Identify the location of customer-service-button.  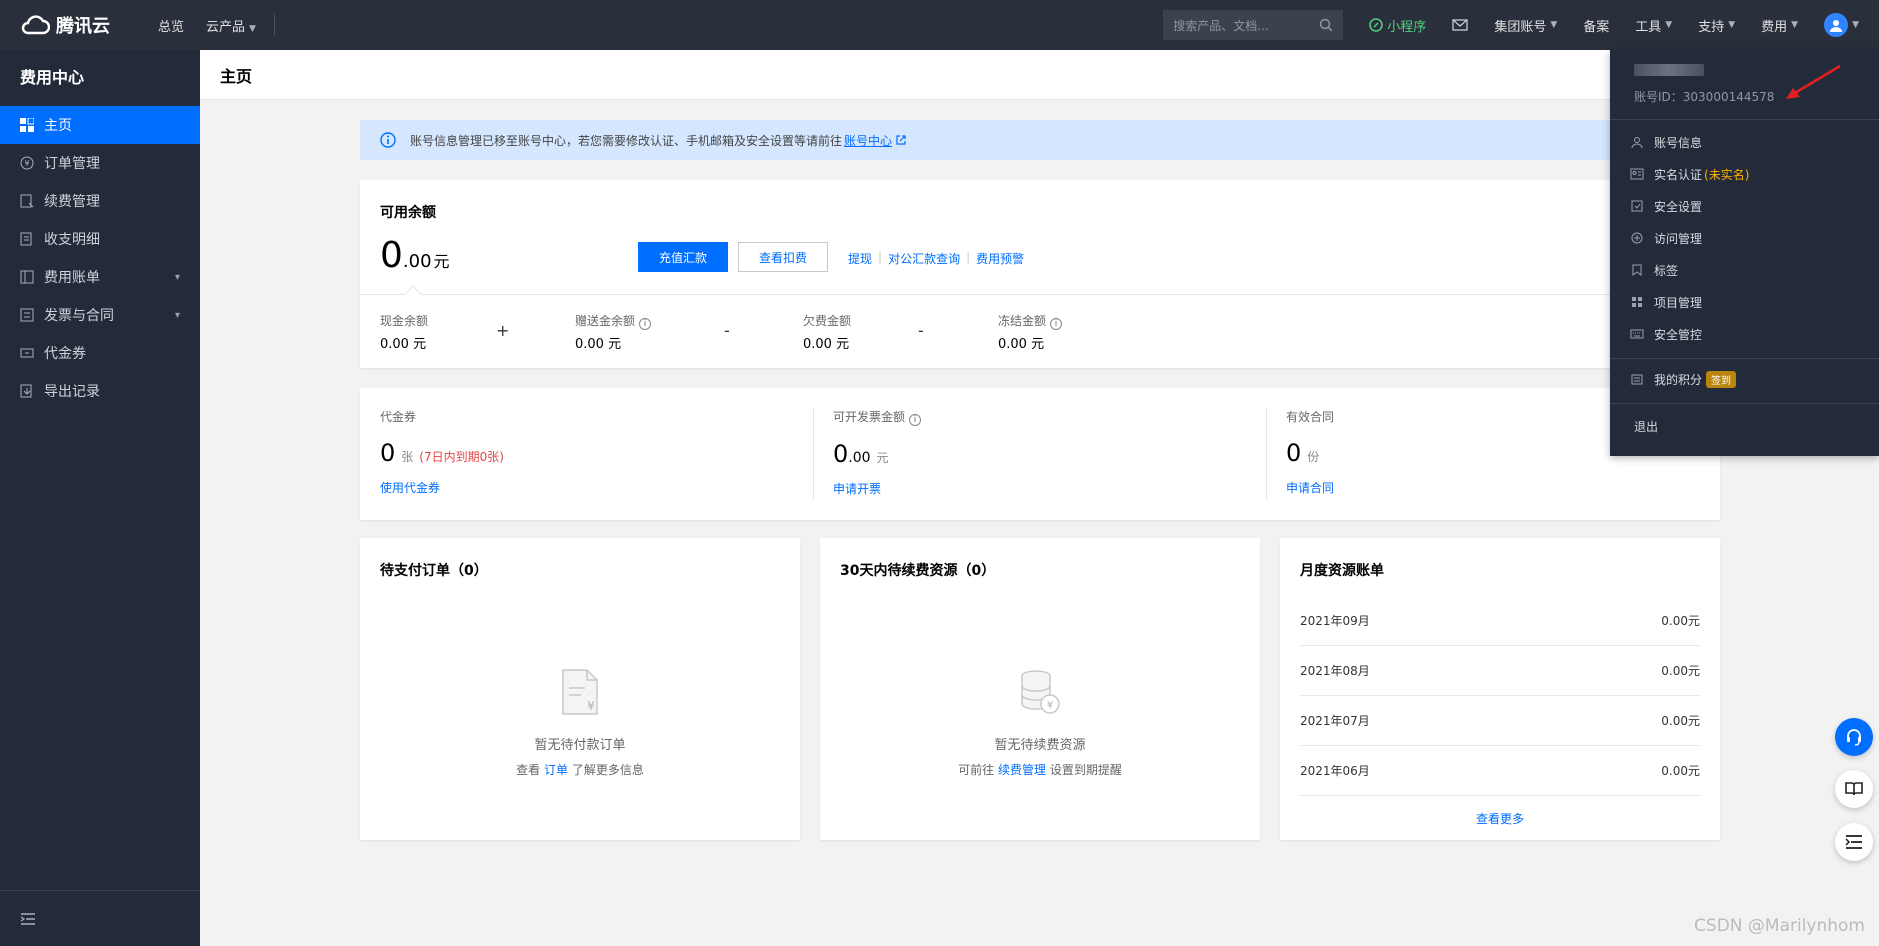
(1854, 737).